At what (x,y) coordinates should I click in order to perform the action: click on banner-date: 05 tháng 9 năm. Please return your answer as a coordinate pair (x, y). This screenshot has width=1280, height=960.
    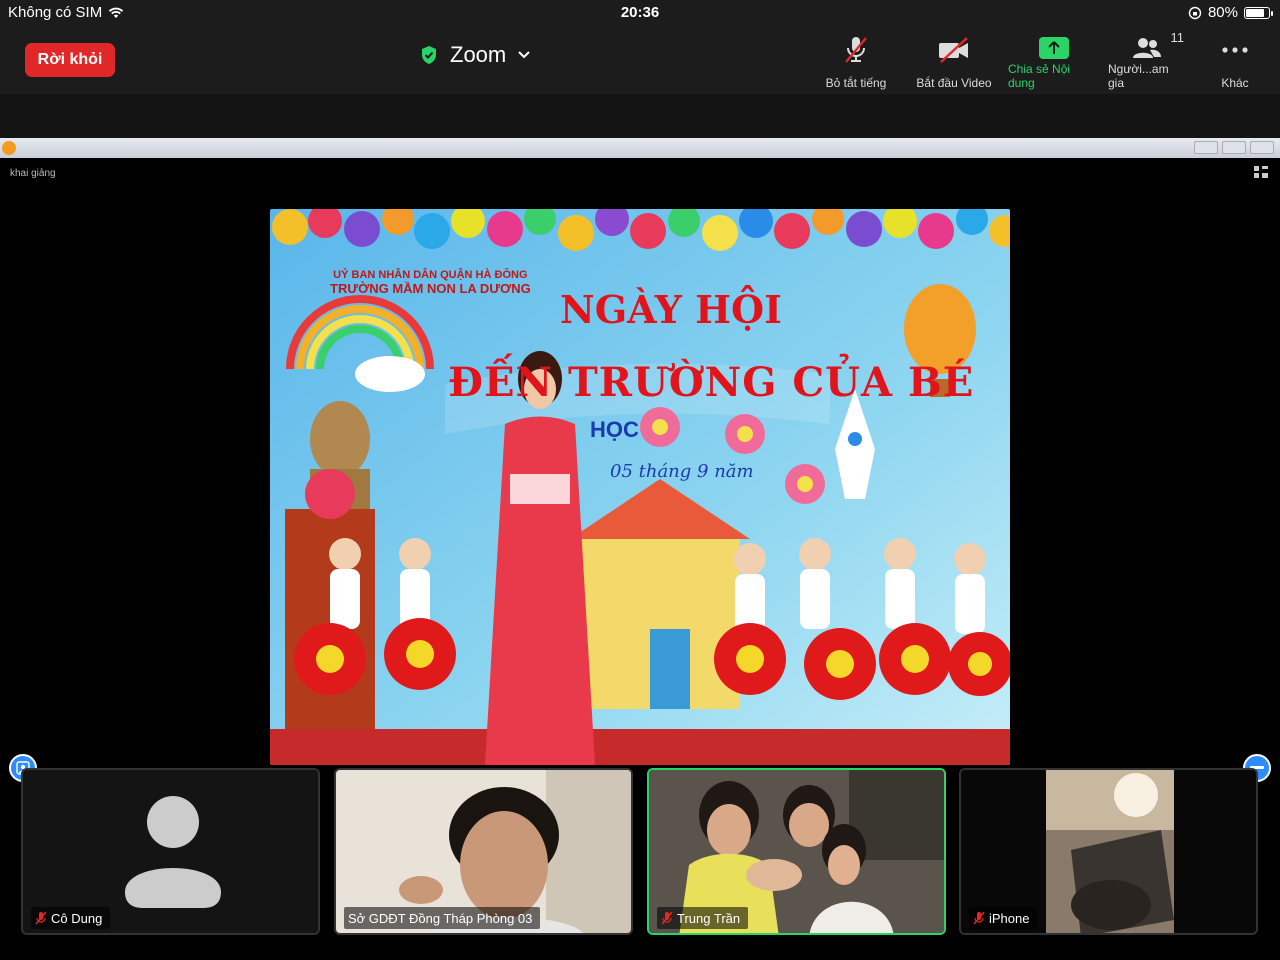
    Looking at the image, I should click on (682, 471).